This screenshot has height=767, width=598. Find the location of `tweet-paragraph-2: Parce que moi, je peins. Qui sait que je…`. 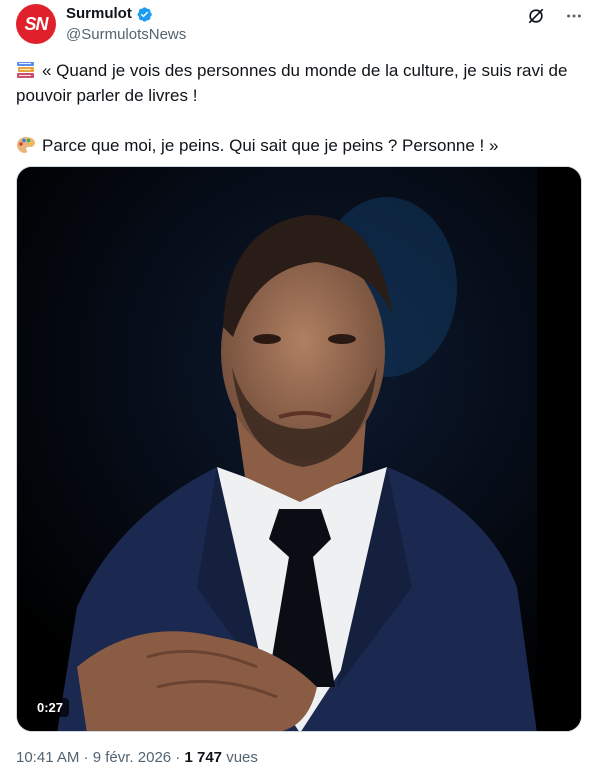

tweet-paragraph-2: Parce que moi, je peins. Qui sait que je… is located at coordinates (301, 145).